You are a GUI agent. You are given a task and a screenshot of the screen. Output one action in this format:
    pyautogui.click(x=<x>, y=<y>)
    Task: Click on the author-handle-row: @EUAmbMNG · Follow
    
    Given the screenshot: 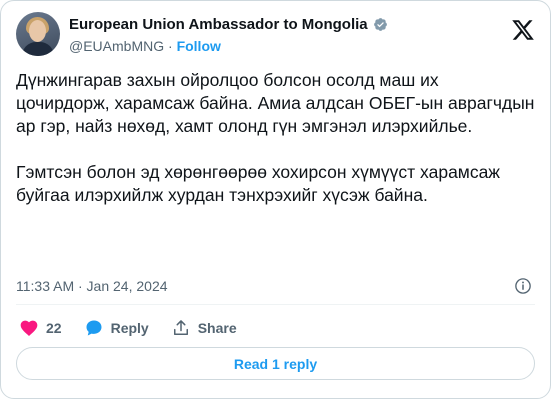 What is the action you would take?
    pyautogui.click(x=145, y=46)
    